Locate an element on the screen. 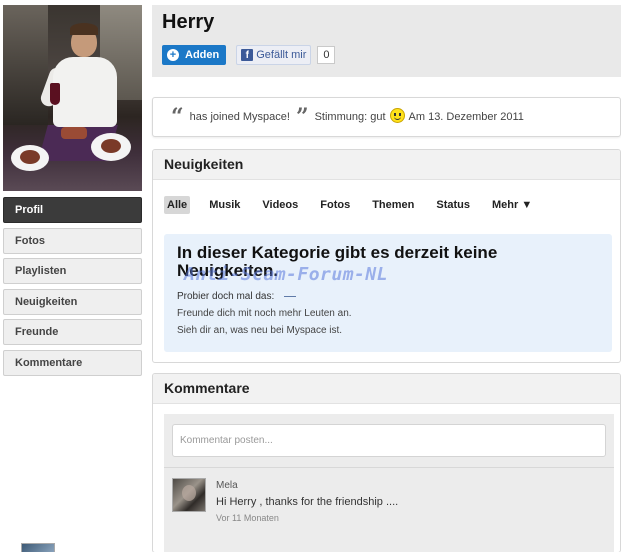 This screenshot has width=621, height=552. add-friend-button: + Adden is located at coordinates (194, 55).